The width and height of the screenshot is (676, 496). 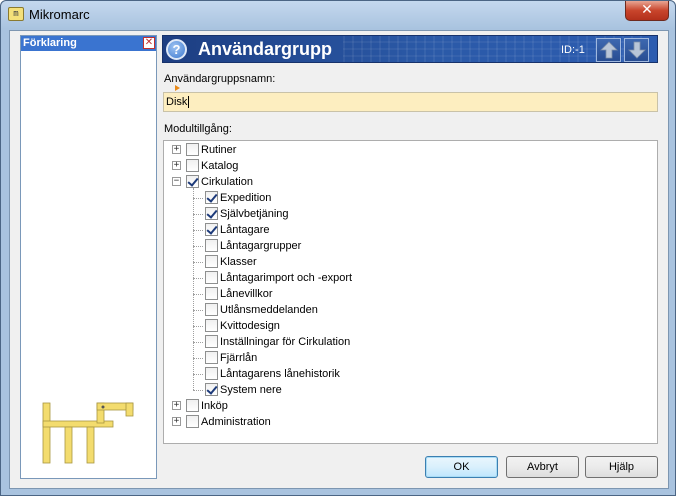 What do you see at coordinates (409, 406) in the screenshot?
I see `tree-item: + Inköp` at bounding box center [409, 406].